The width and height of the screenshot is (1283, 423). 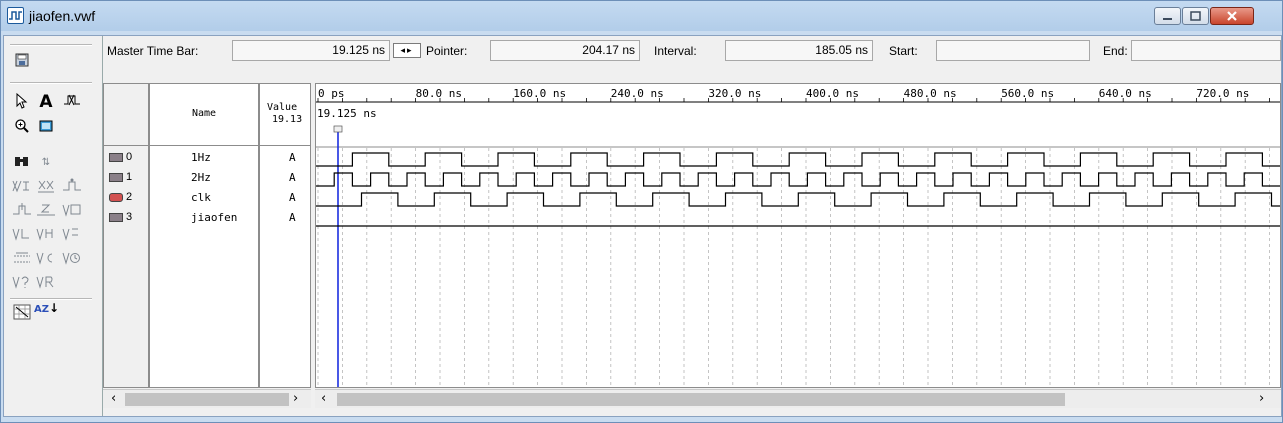 What do you see at coordinates (22, 129) in the screenshot?
I see `zoom-tool-icon` at bounding box center [22, 129].